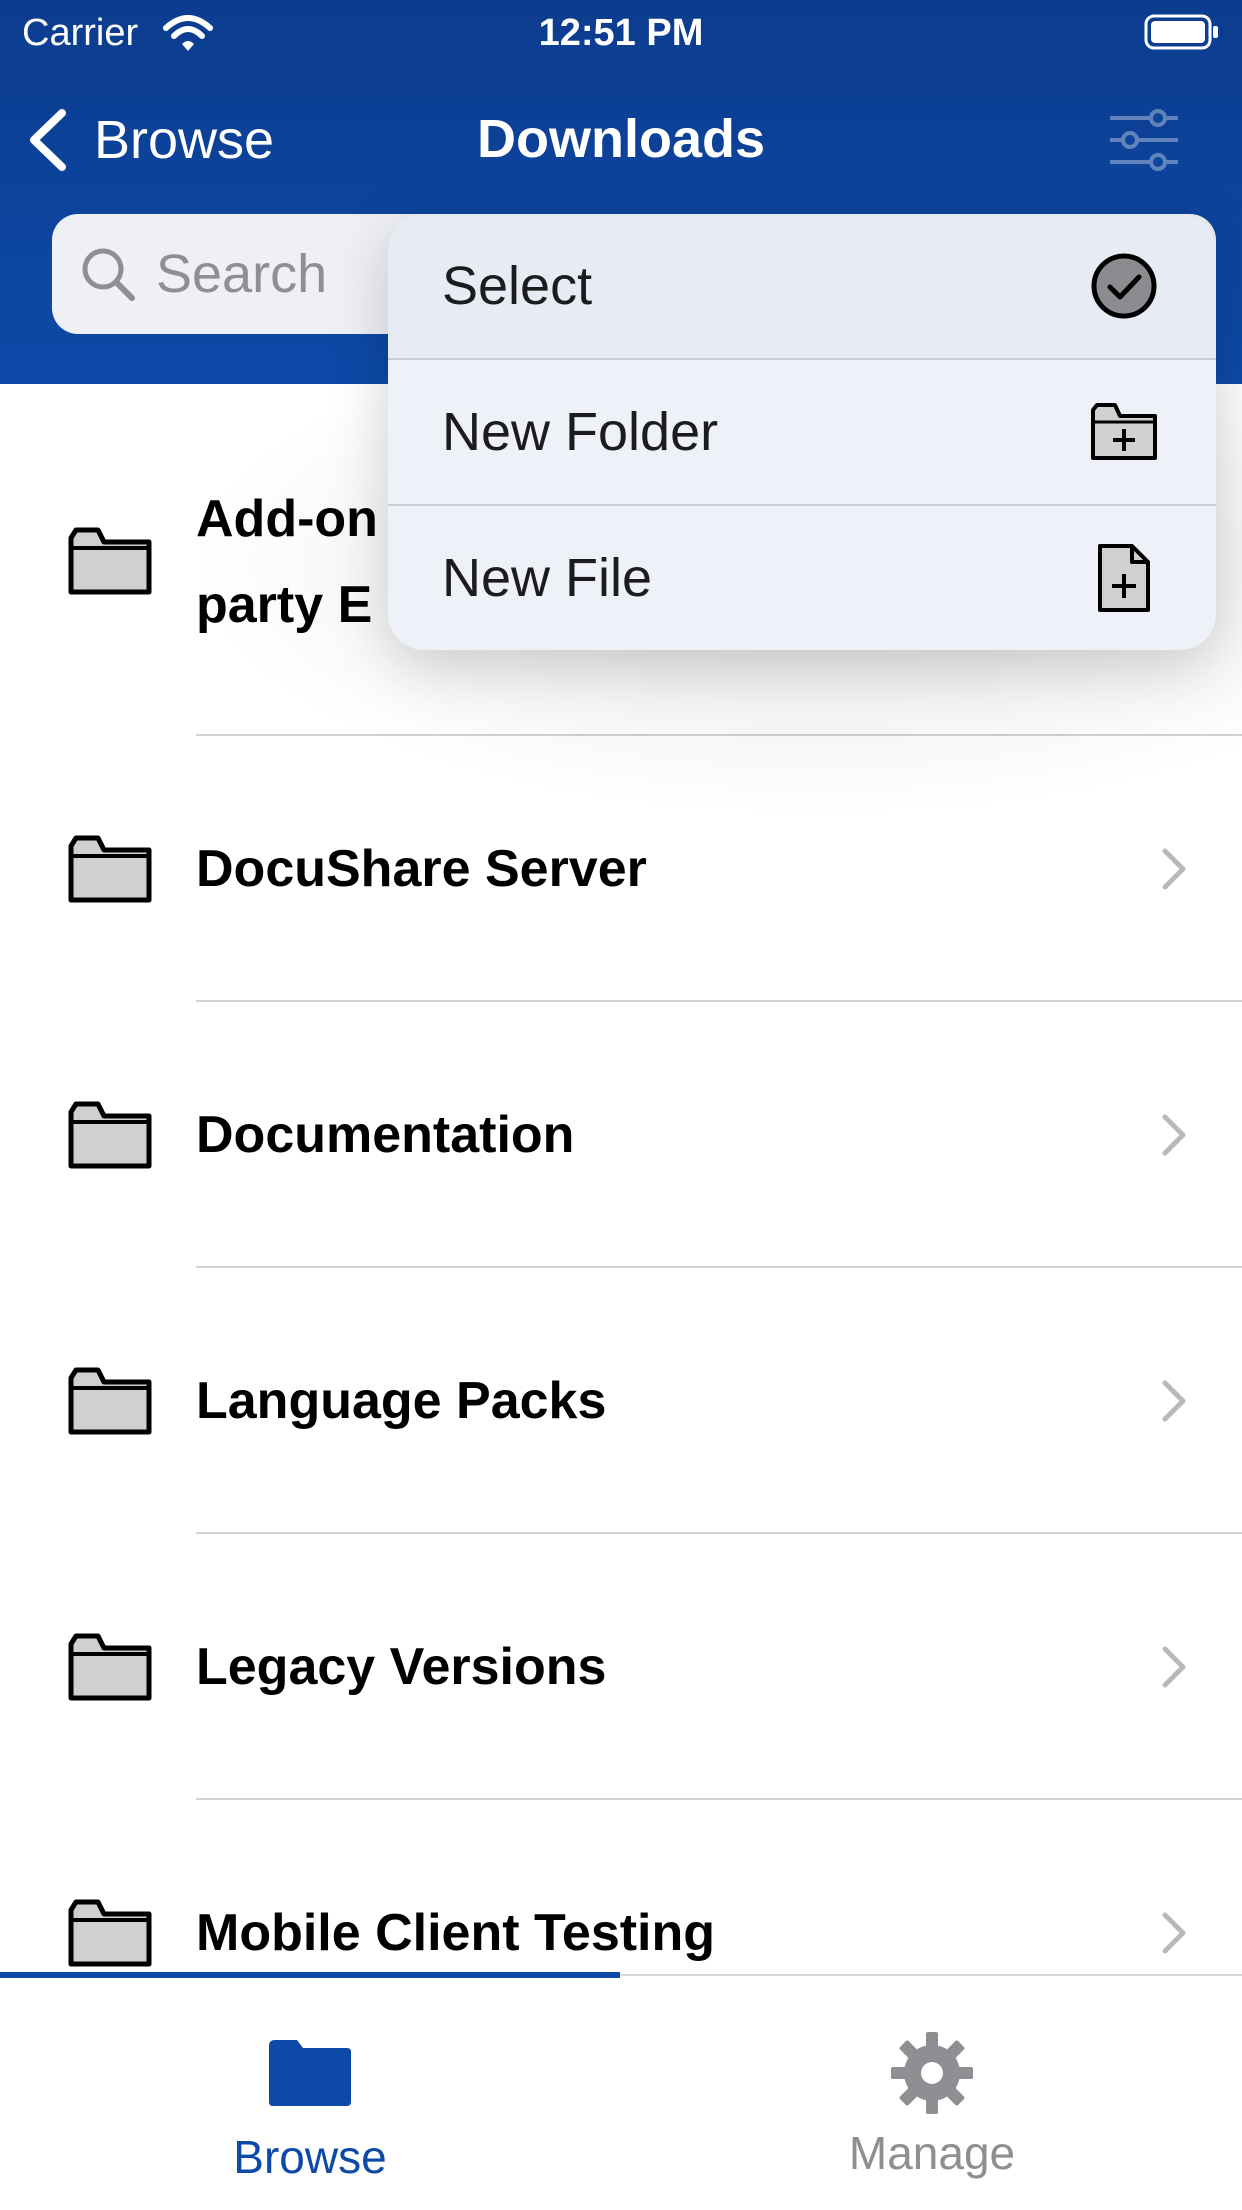  I want to click on tab-label: Manage, so click(932, 2153).